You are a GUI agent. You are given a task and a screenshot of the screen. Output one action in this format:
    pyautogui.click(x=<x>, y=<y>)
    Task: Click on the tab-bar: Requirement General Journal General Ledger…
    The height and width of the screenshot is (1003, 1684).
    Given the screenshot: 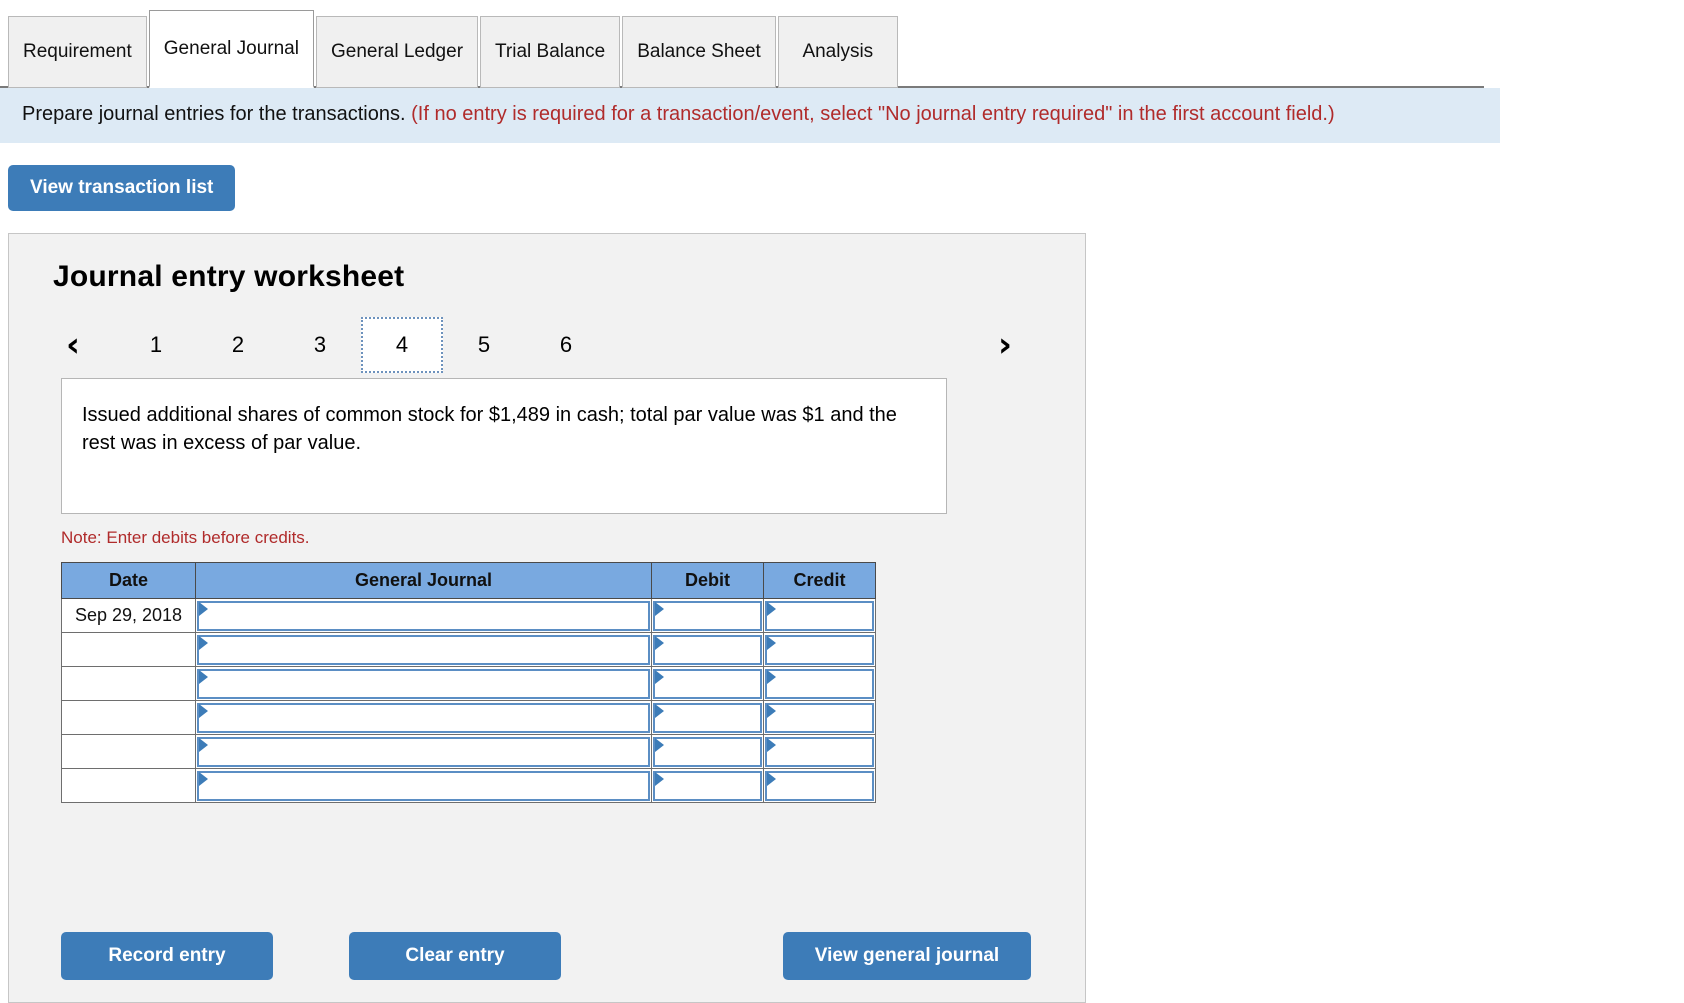 What is the action you would take?
    pyautogui.click(x=842, y=44)
    